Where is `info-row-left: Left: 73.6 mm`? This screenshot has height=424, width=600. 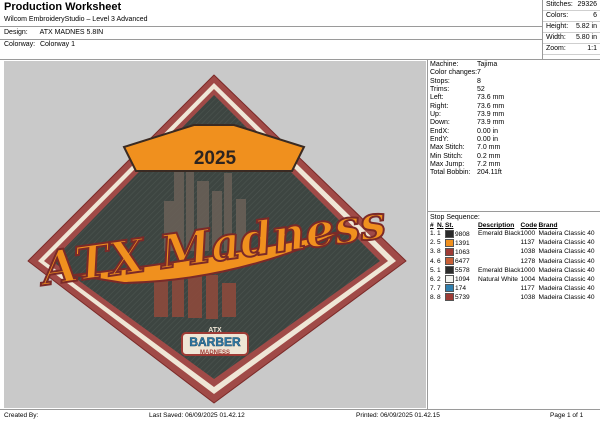
info-row-left: Left: 73.6 mm is located at coordinates (467, 98).